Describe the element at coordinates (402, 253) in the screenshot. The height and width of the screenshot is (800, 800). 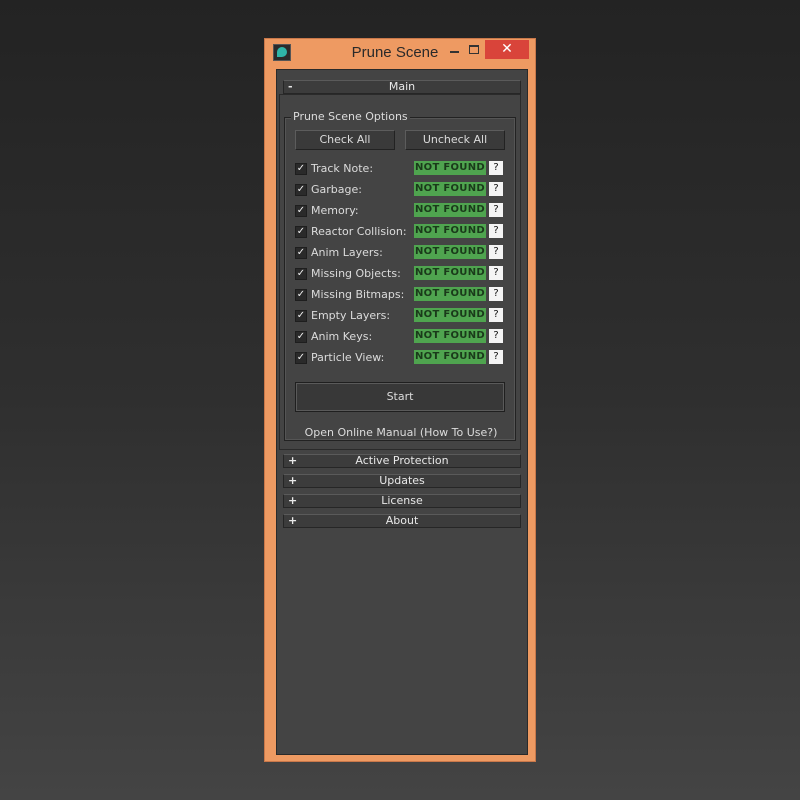
I see `option-row-anim-layers: ✓ Anim Layers: NOT FOUND?` at that location.